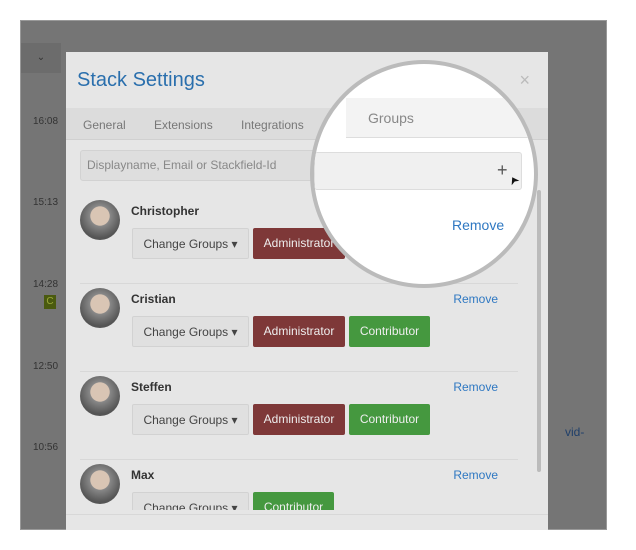 The height and width of the screenshot is (550, 636). I want to click on timestamp: 14:28, so click(46, 284).